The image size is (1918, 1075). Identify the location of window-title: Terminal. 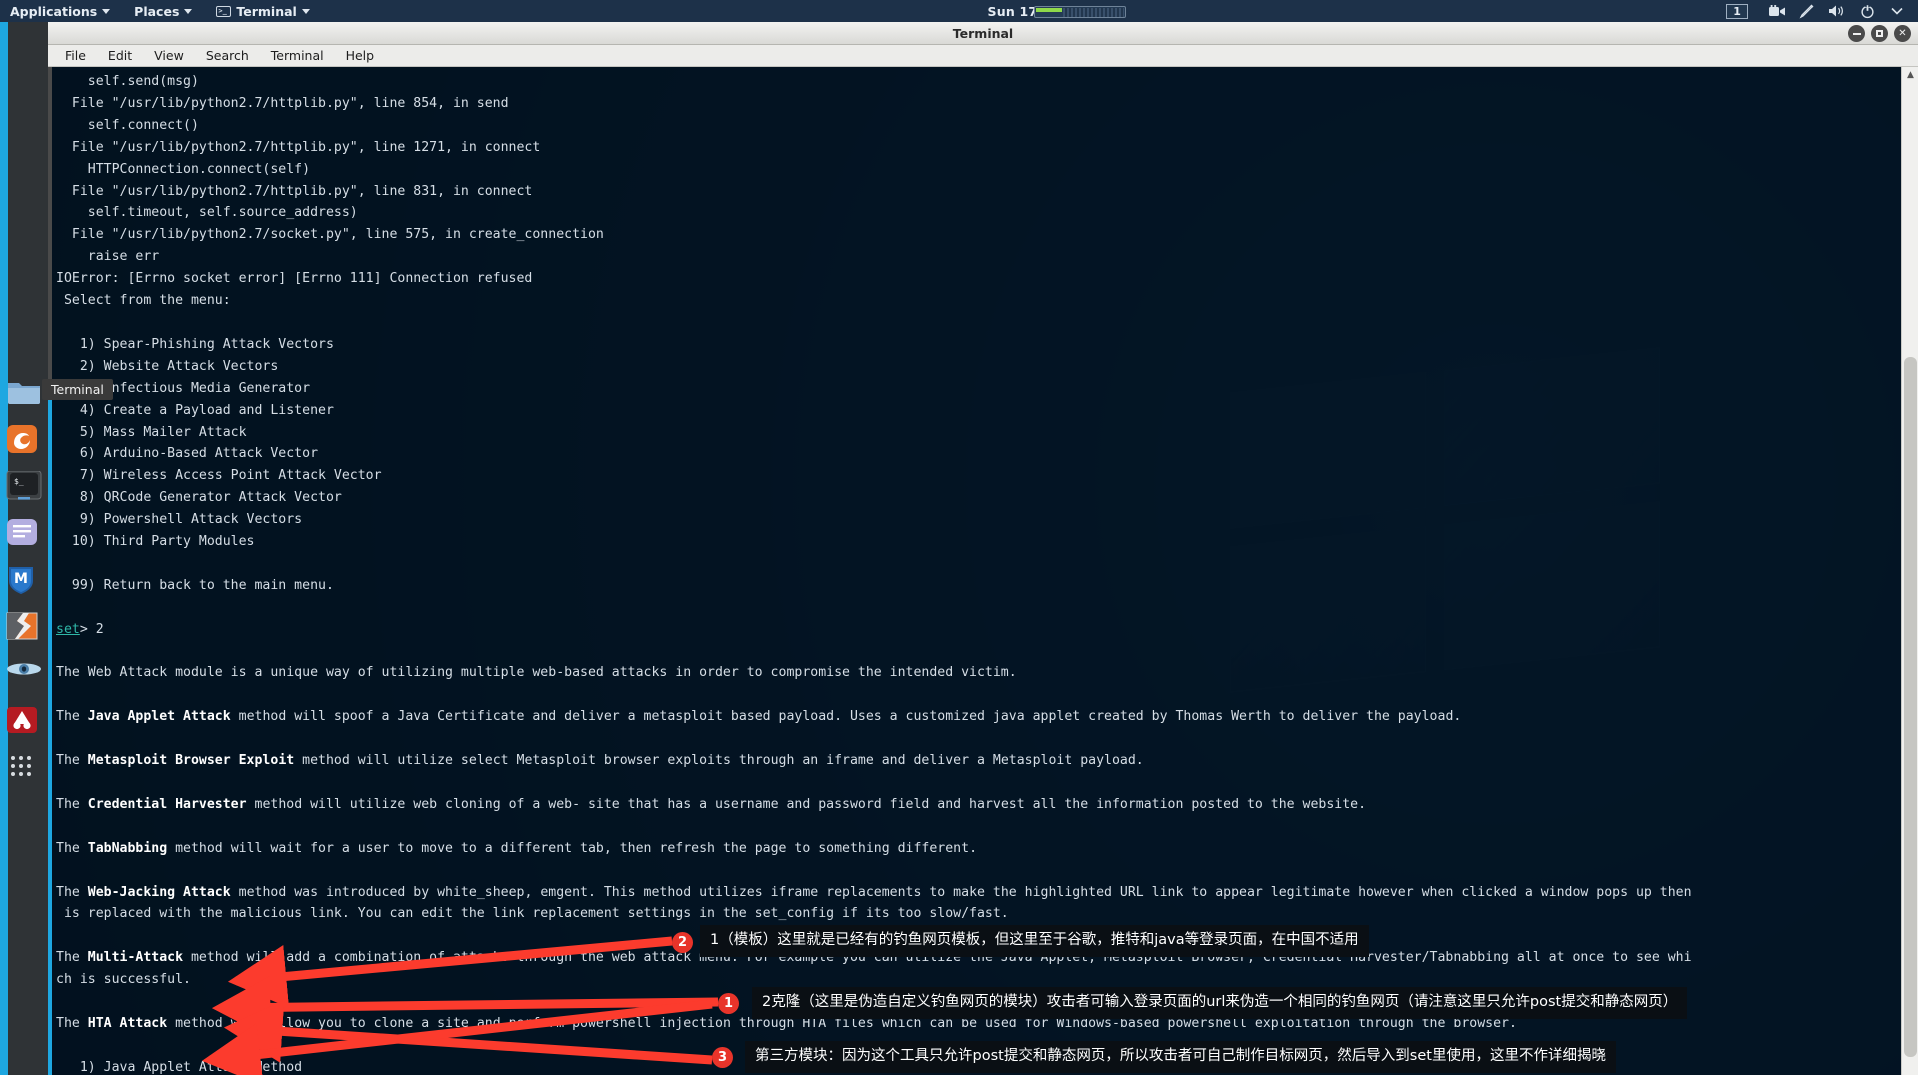
(983, 33).